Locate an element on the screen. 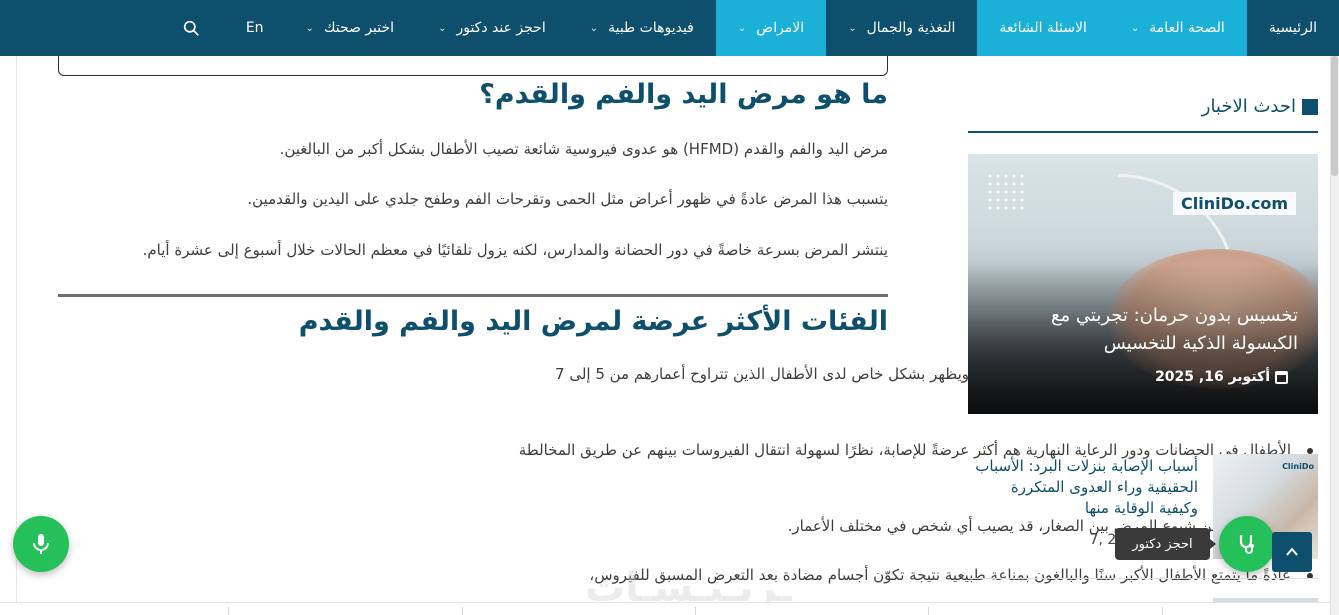 The image size is (1339, 615). nav-item-diseases: الامراض ⌄ is located at coordinates (771, 28).